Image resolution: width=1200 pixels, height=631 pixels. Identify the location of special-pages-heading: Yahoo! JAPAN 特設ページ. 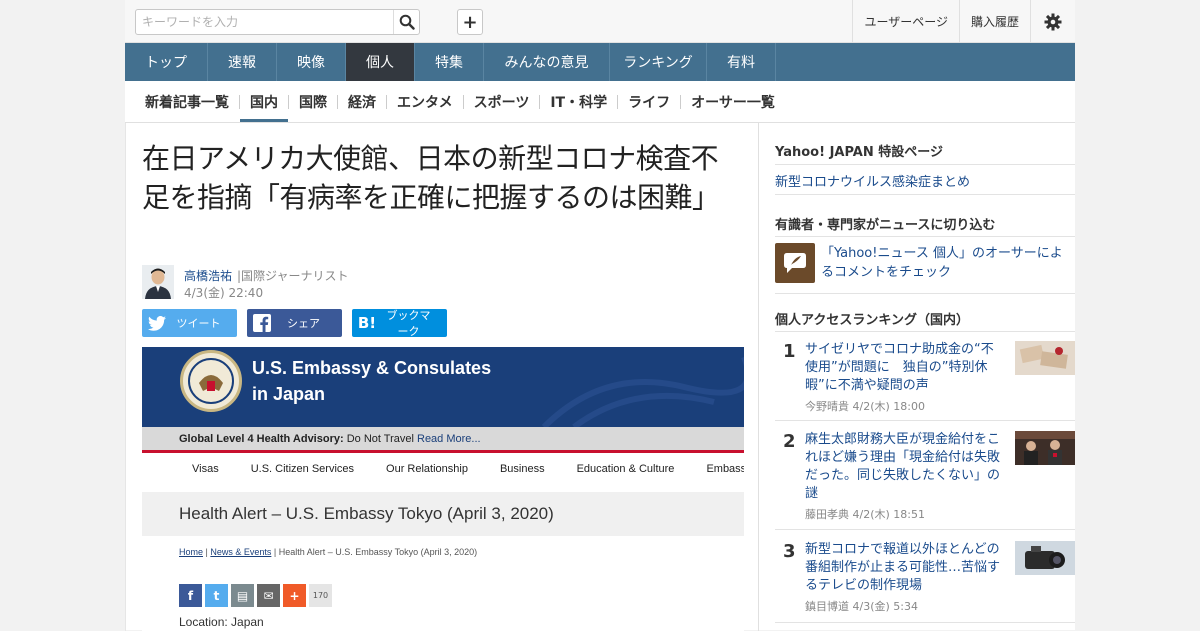
(859, 152).